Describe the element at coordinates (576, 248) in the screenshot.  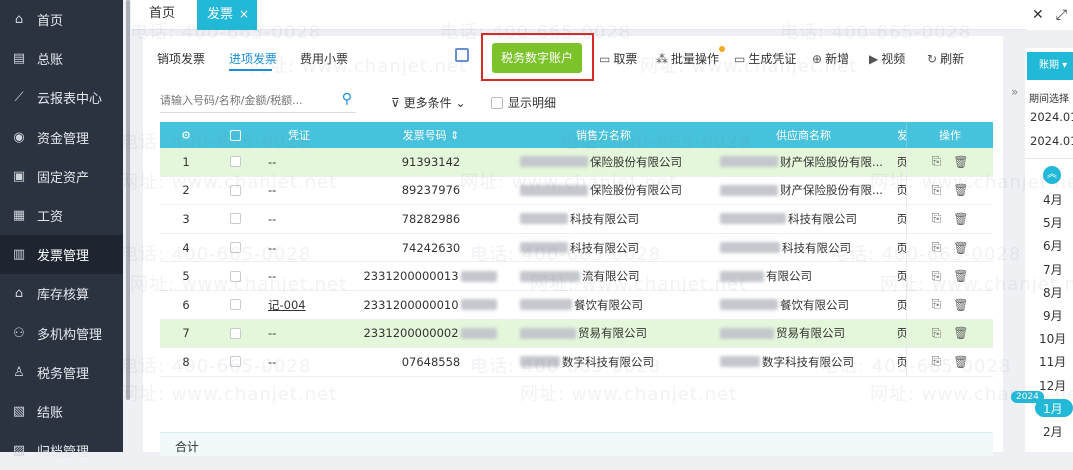
I see `table-row: 4 -- 74242630 科技有限公司 科技有限公司页 ⎘ 🗑` at that location.